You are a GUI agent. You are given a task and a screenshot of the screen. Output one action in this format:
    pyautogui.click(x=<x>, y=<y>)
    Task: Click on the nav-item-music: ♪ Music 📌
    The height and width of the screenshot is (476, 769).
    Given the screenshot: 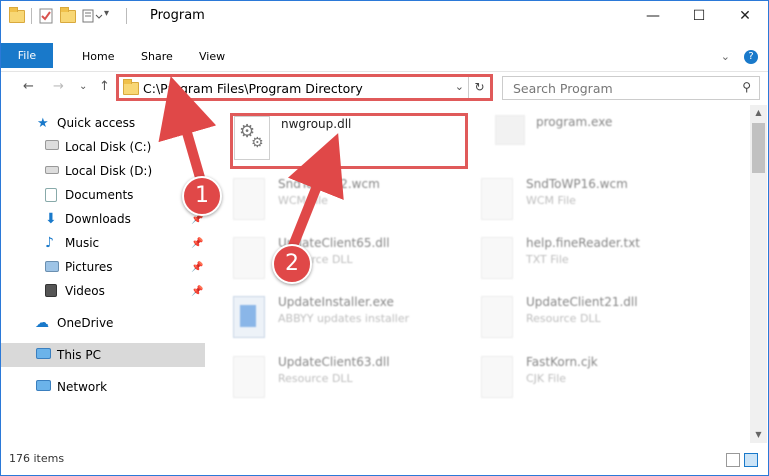 What is the action you would take?
    pyautogui.click(x=103, y=243)
    